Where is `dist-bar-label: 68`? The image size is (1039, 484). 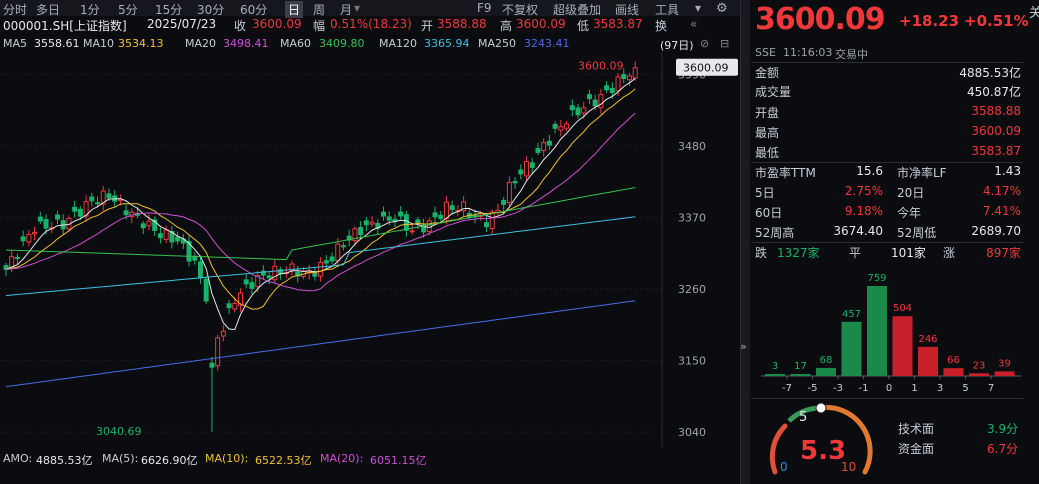
dist-bar-label: 68 is located at coordinates (826, 360).